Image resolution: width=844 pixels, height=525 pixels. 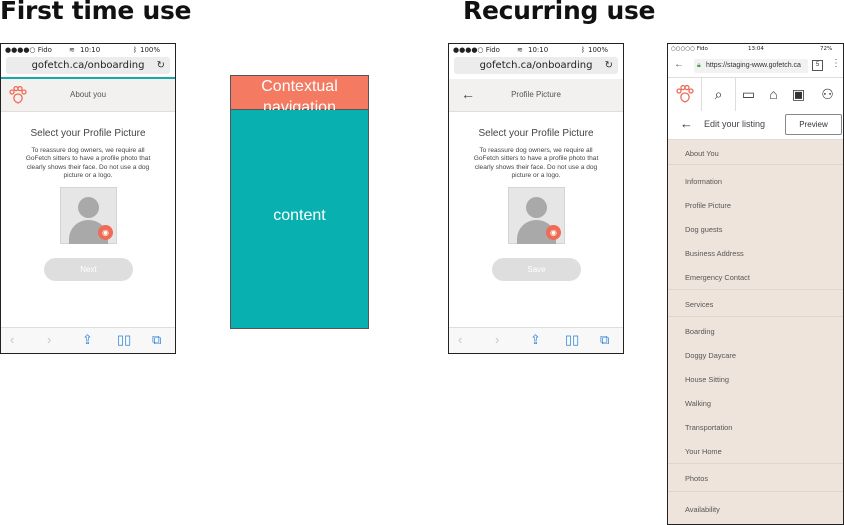 What do you see at coordinates (817, 65) in the screenshot?
I see `tab-count-button: 5` at bounding box center [817, 65].